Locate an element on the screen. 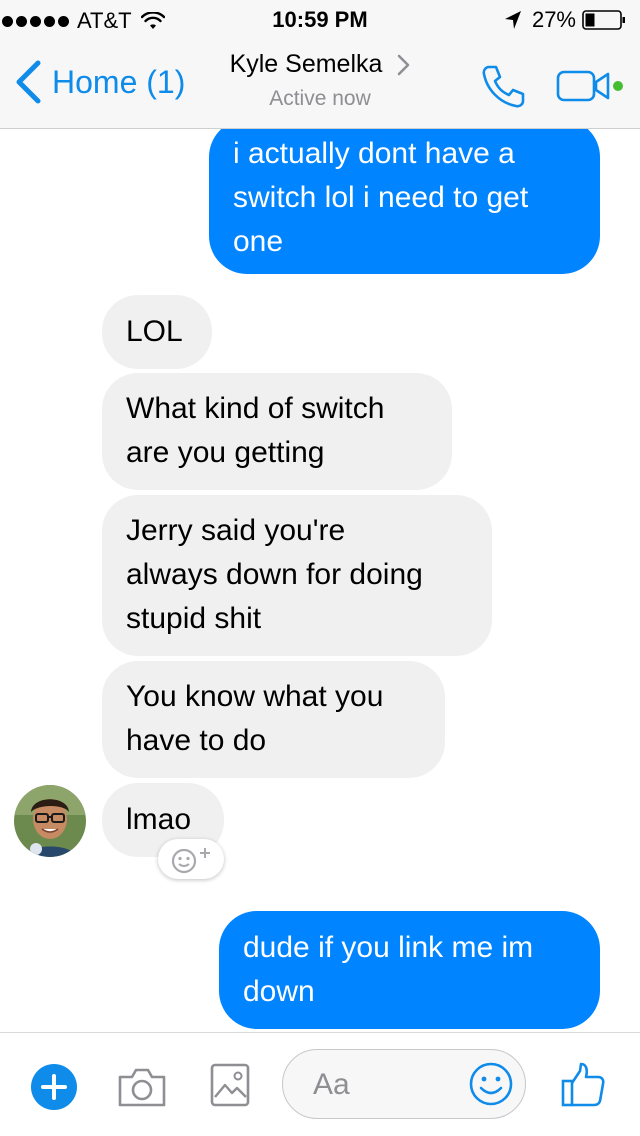 The image size is (640, 1136). battery-percent: 27% is located at coordinates (553, 19).